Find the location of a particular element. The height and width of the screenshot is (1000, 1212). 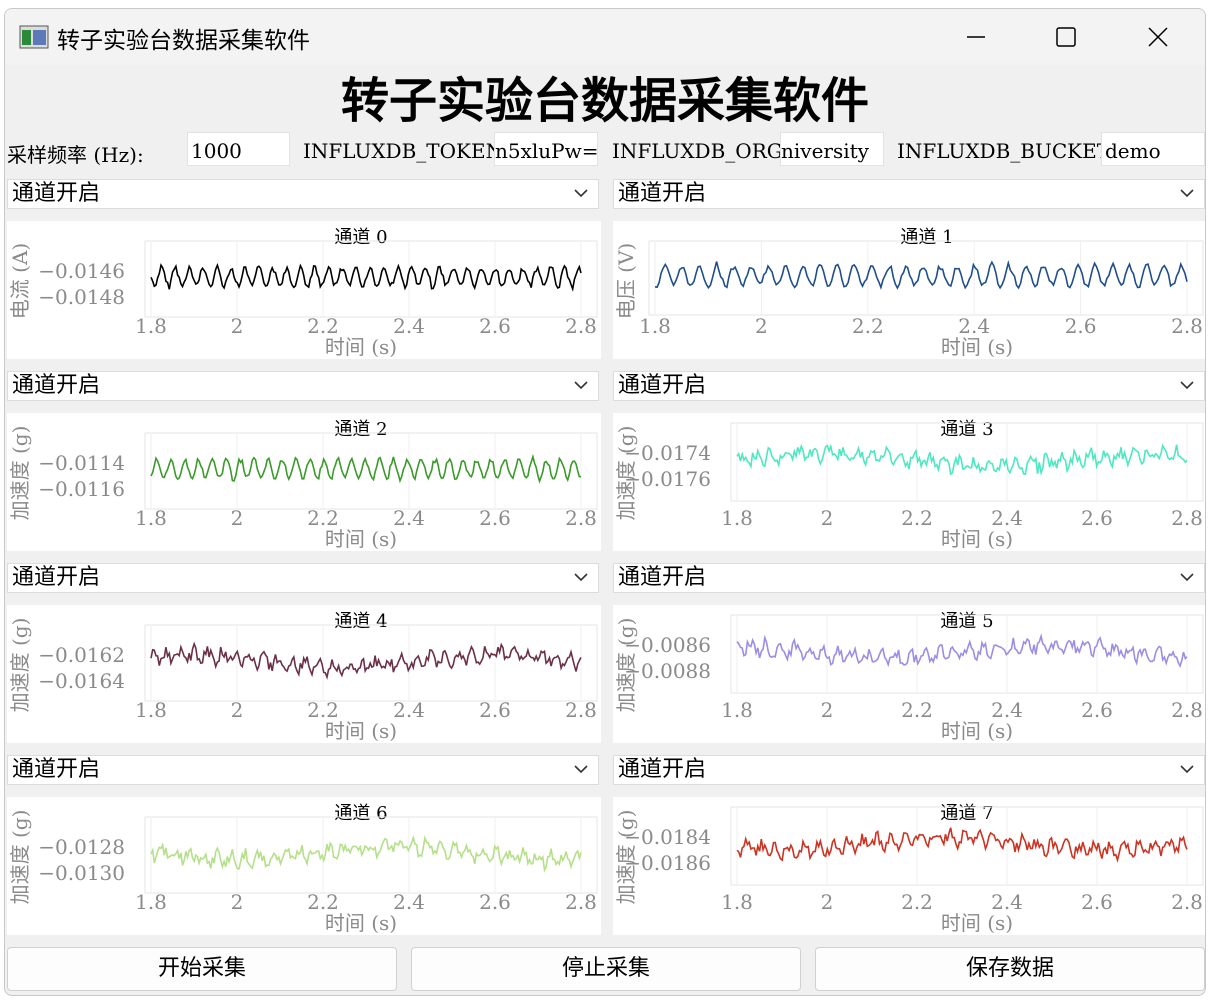

channel-1-select: 通道开启 is located at coordinates (909, 194).